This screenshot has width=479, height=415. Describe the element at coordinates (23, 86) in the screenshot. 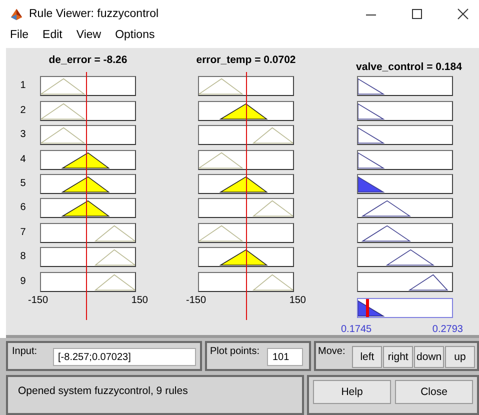

I see `rule-number: 1` at that location.